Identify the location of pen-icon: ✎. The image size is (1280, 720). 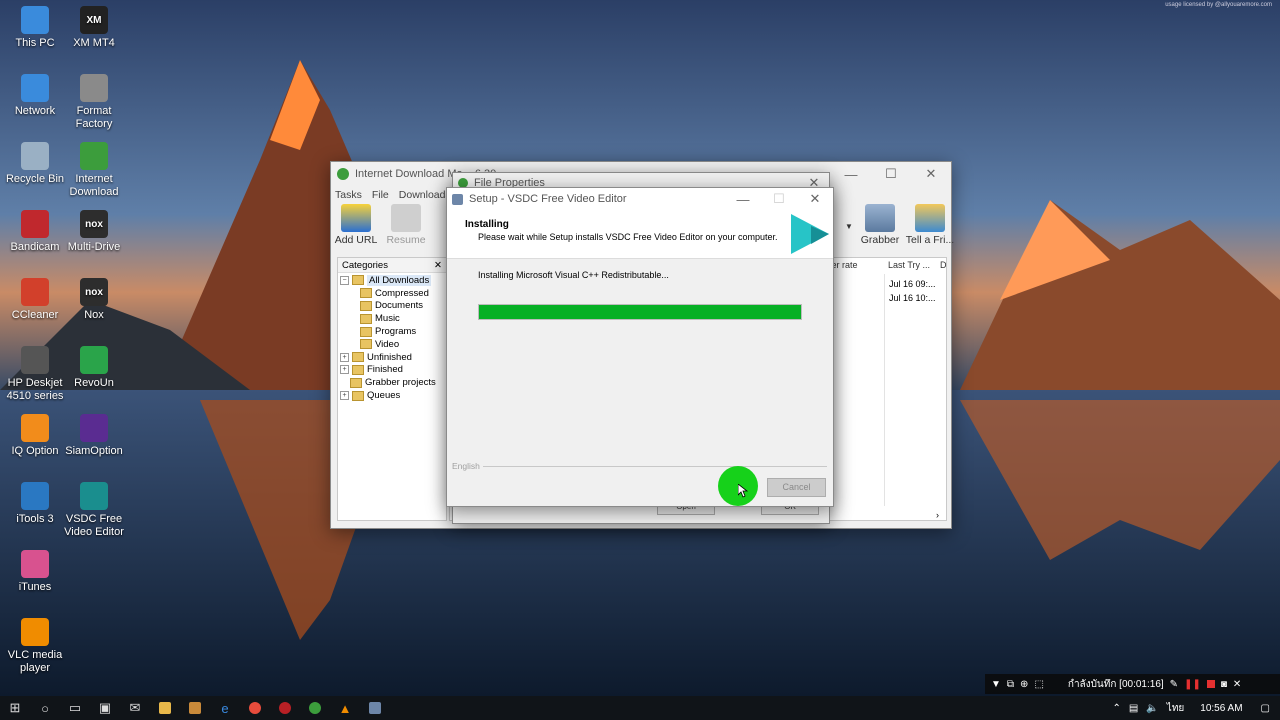
(1174, 684).